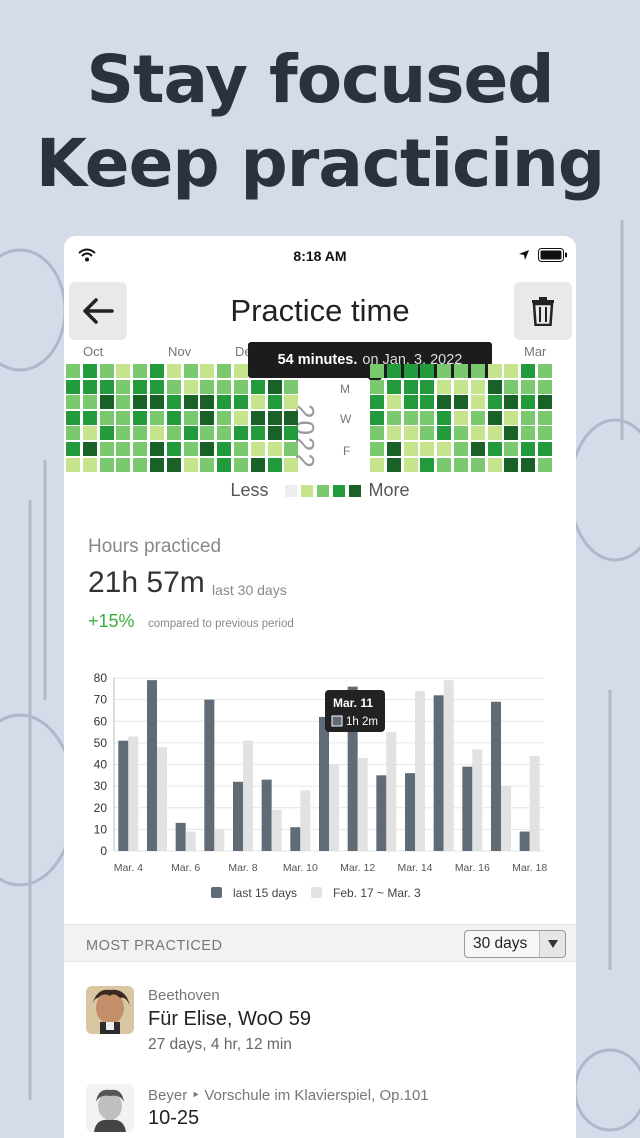  What do you see at coordinates (543, 311) in the screenshot?
I see `delete-button` at bounding box center [543, 311].